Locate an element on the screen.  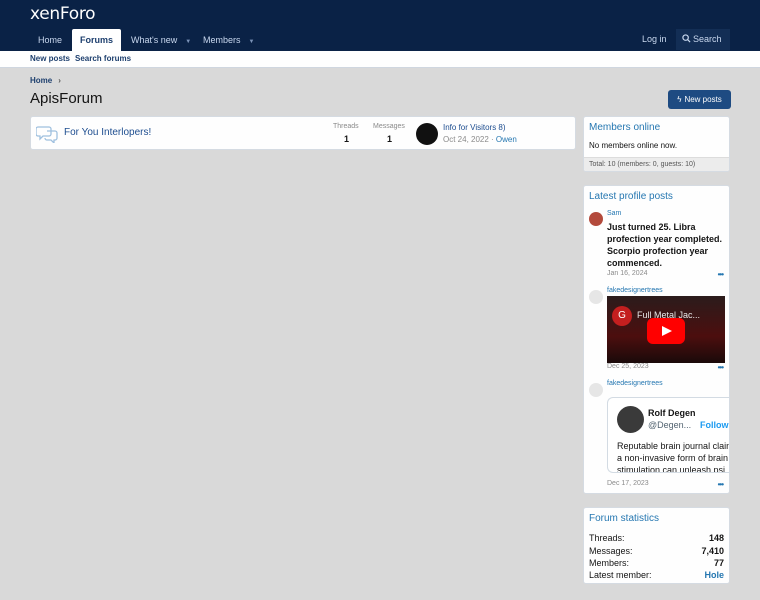
sub-nav: New posts Search forums is located at coordinates (380, 59).